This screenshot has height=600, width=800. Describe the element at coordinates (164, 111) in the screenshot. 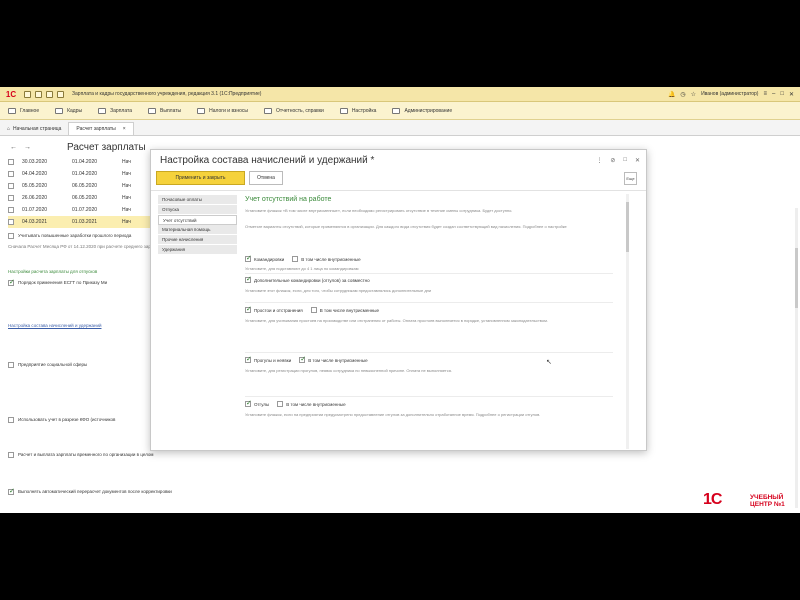

I see `menu-item-payments: Выплаты` at that location.